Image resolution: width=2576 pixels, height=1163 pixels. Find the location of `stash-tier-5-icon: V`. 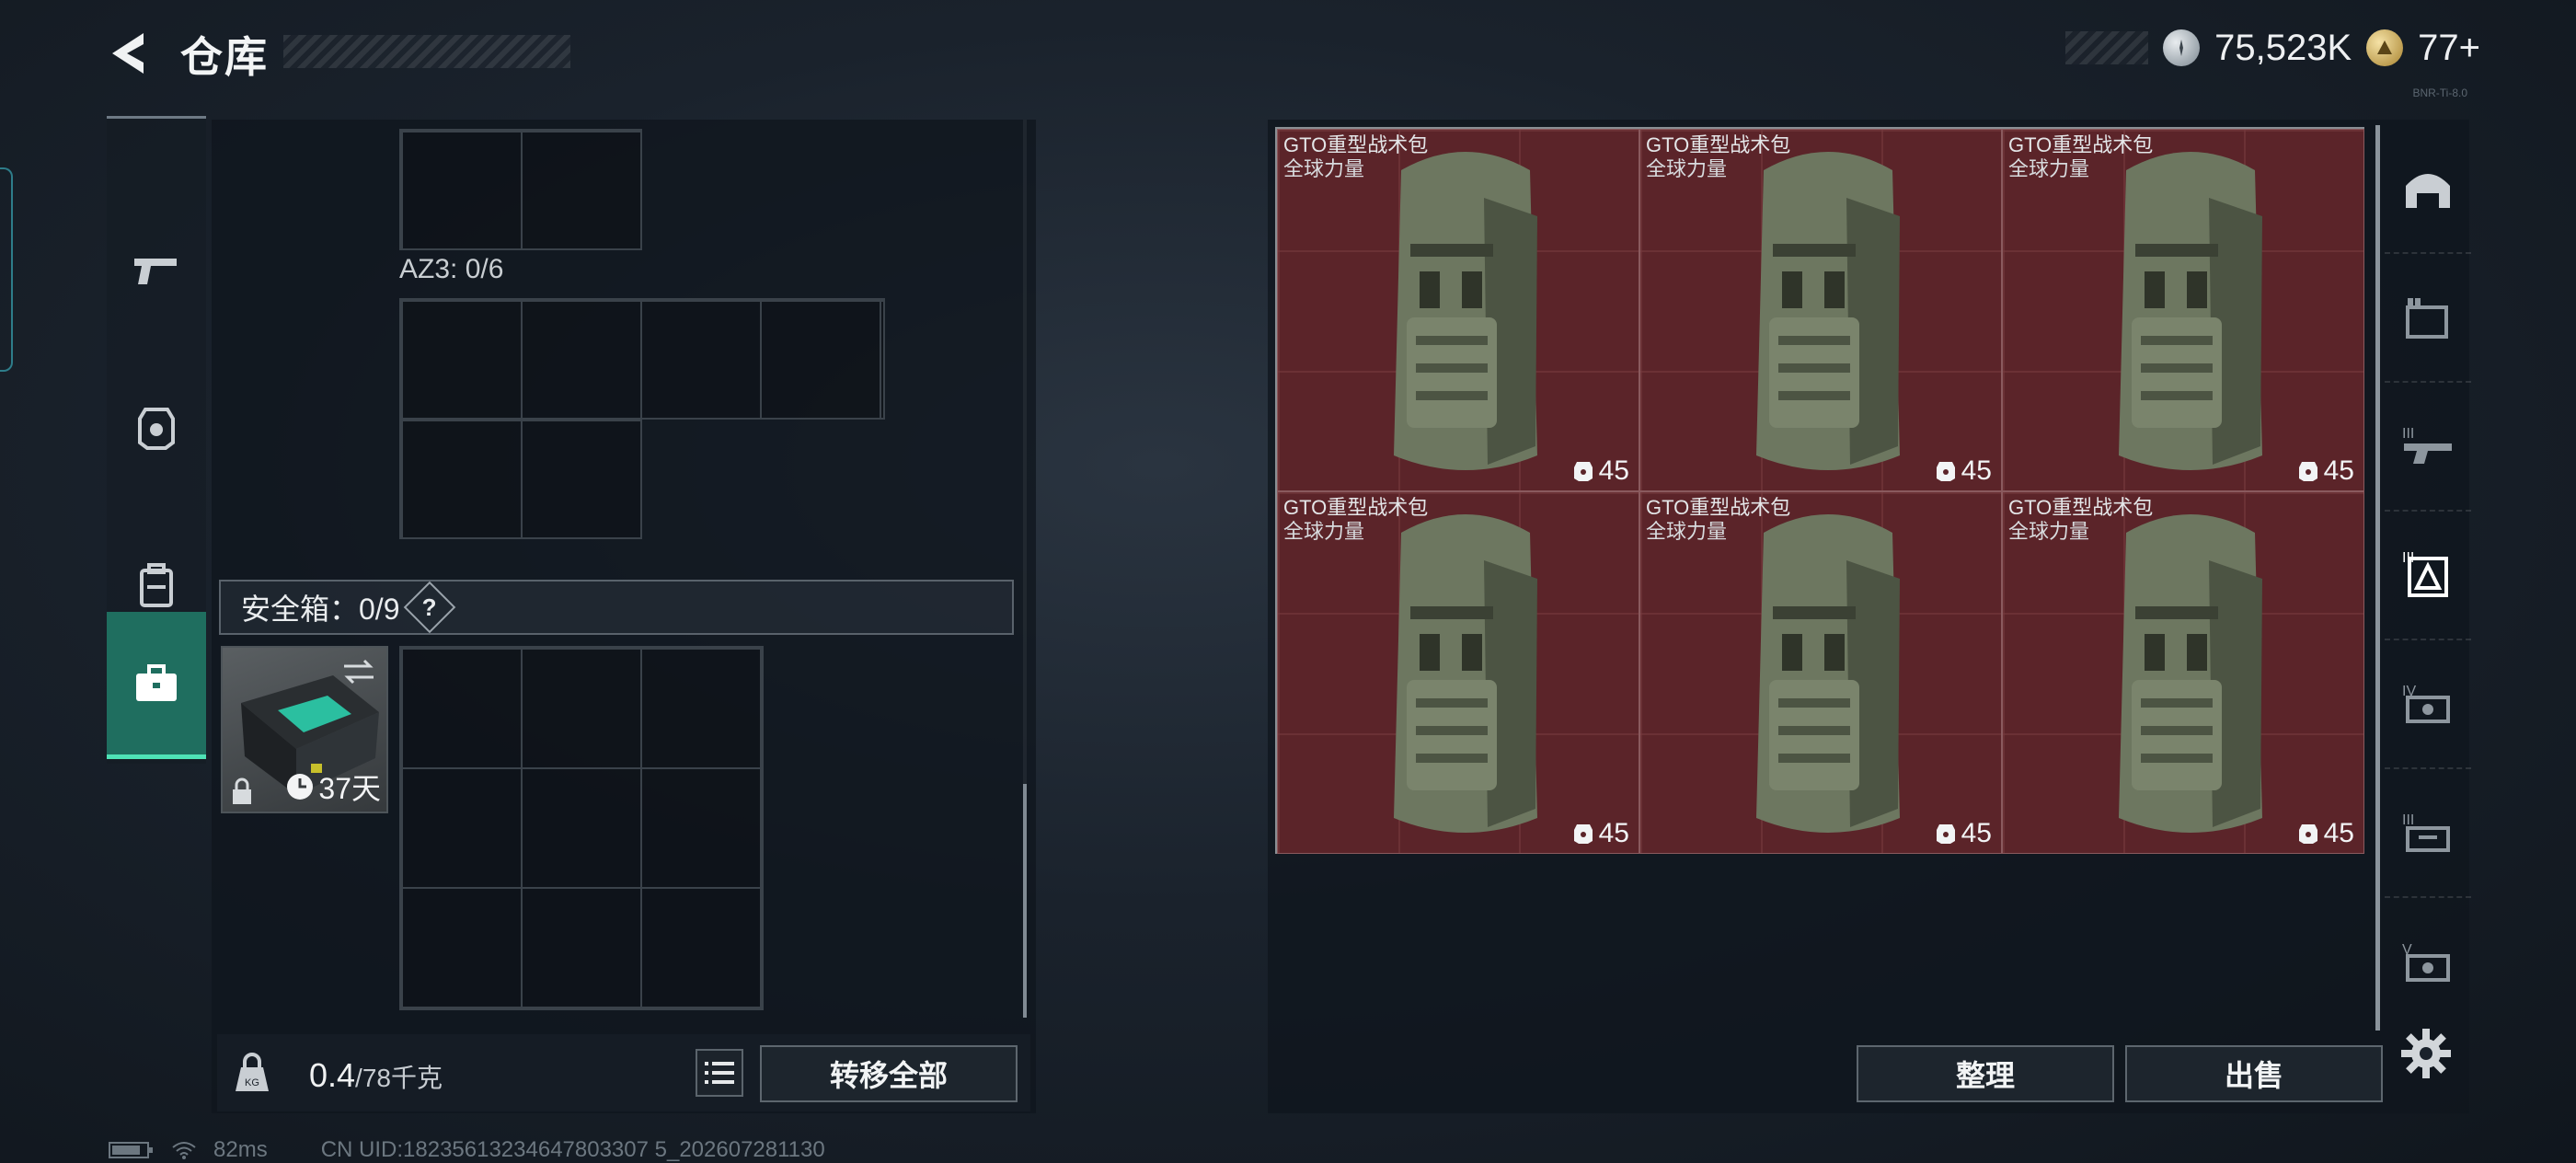

stash-tier-5-icon: V is located at coordinates (2426, 962).